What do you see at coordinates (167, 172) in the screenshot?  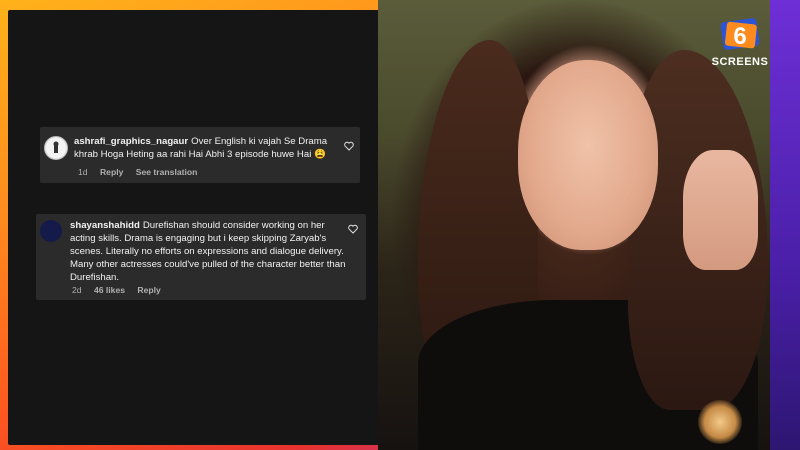 I see `see-translation-link: See translation` at bounding box center [167, 172].